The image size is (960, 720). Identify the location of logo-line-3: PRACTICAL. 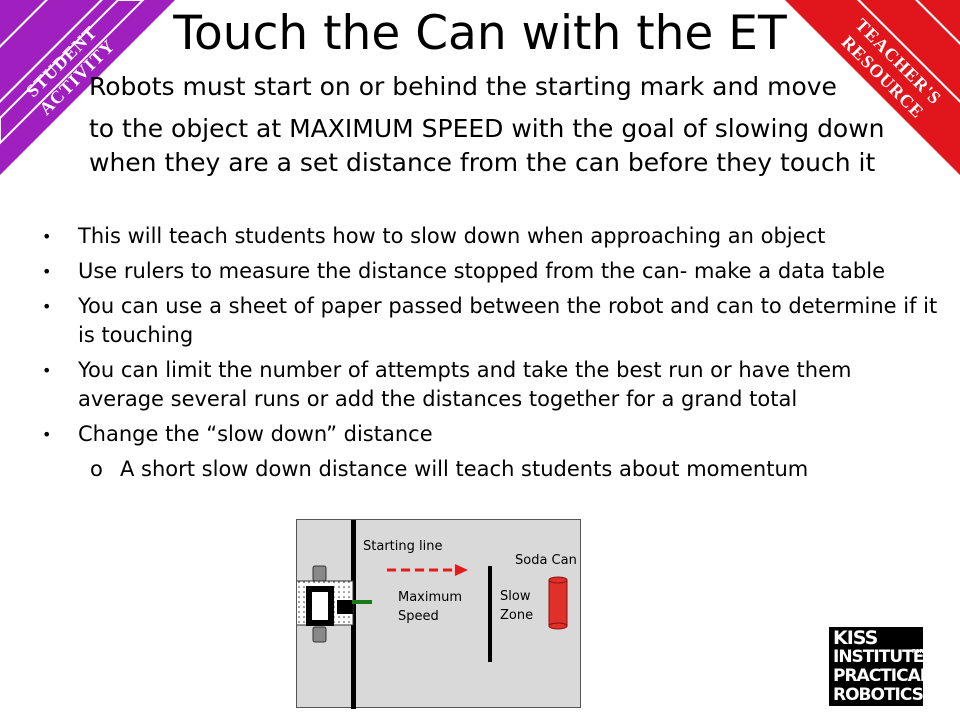
(882, 676).